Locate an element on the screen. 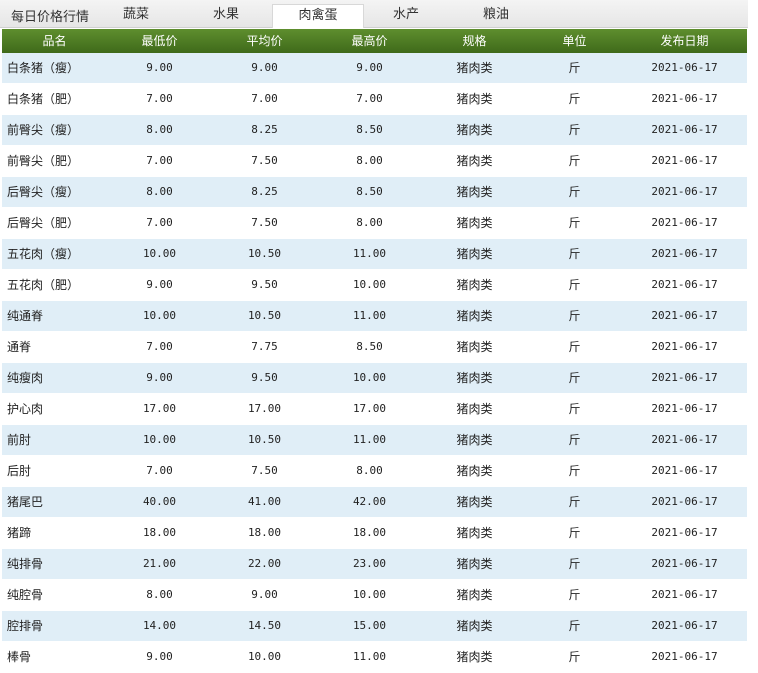 Image resolution: width=758 pixels, height=673 pixels. table-row: 护心肉 17.00 17.00 17.00 猪肉类 斤 2021-06-17 is located at coordinates (374, 409).